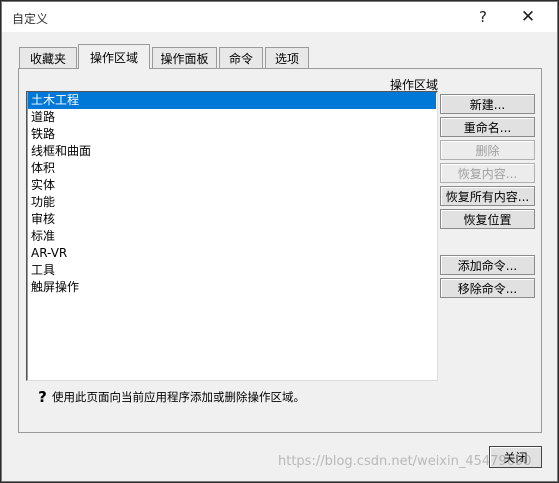 The image size is (559, 483). Describe the element at coordinates (232, 151) in the screenshot. I see `list-item: 线框和曲面` at that location.